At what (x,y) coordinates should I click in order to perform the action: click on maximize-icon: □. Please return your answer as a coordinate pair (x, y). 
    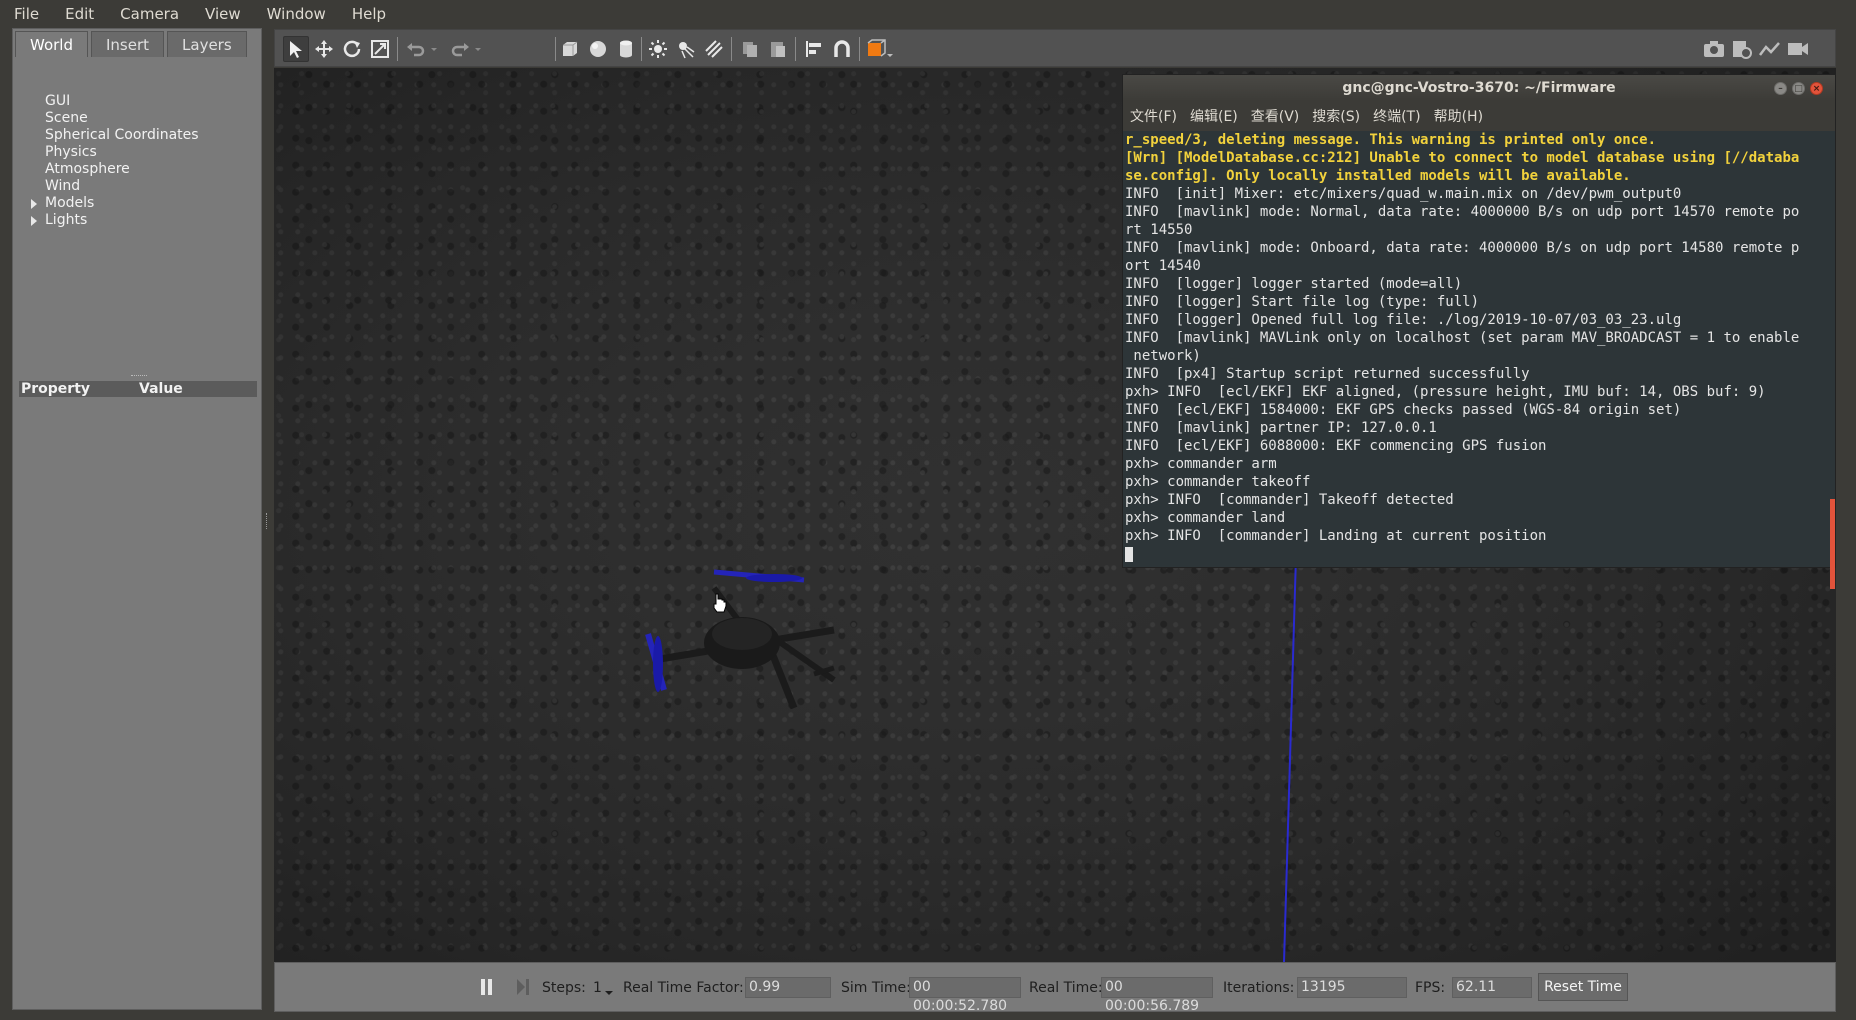
    Looking at the image, I should click on (1798, 88).